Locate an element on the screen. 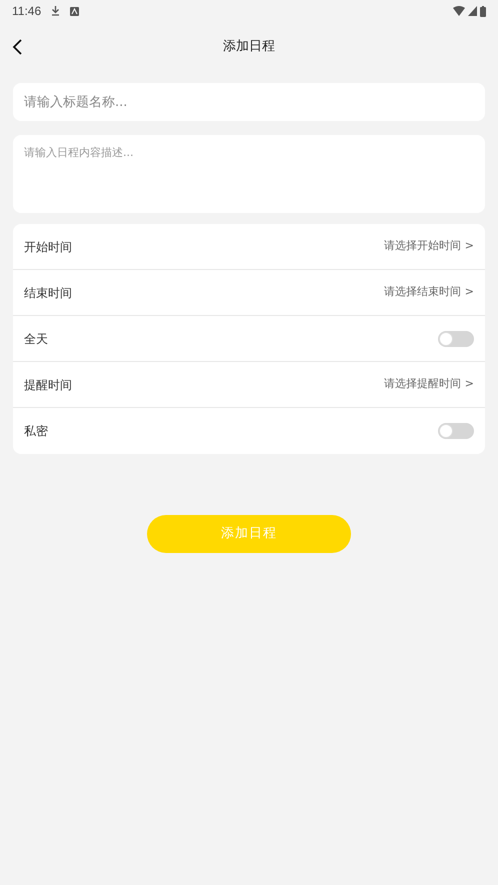 The width and height of the screenshot is (498, 885). setting-label: 开始时间 is located at coordinates (48, 247).